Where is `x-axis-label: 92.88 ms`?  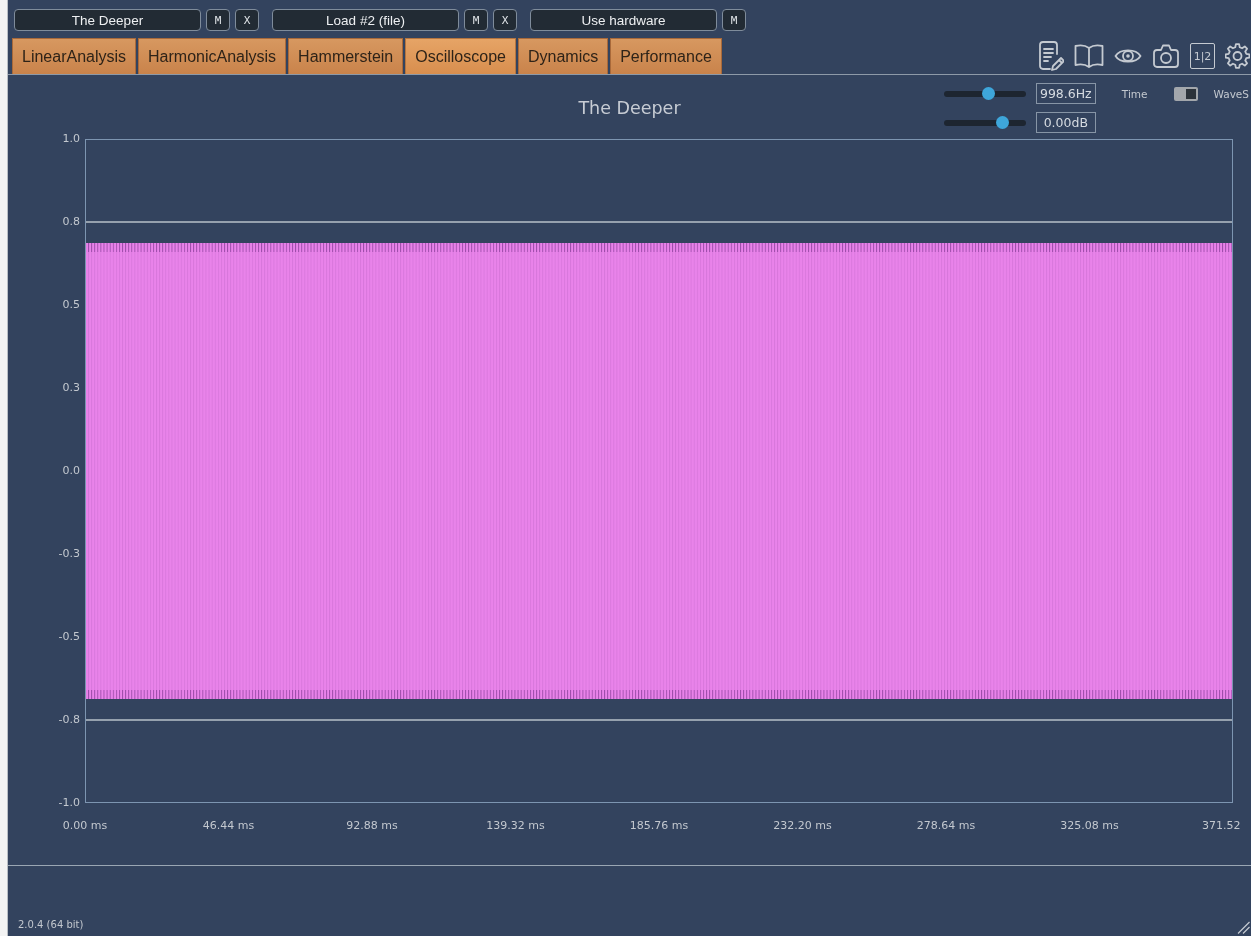
x-axis-label: 92.88 ms is located at coordinates (372, 826).